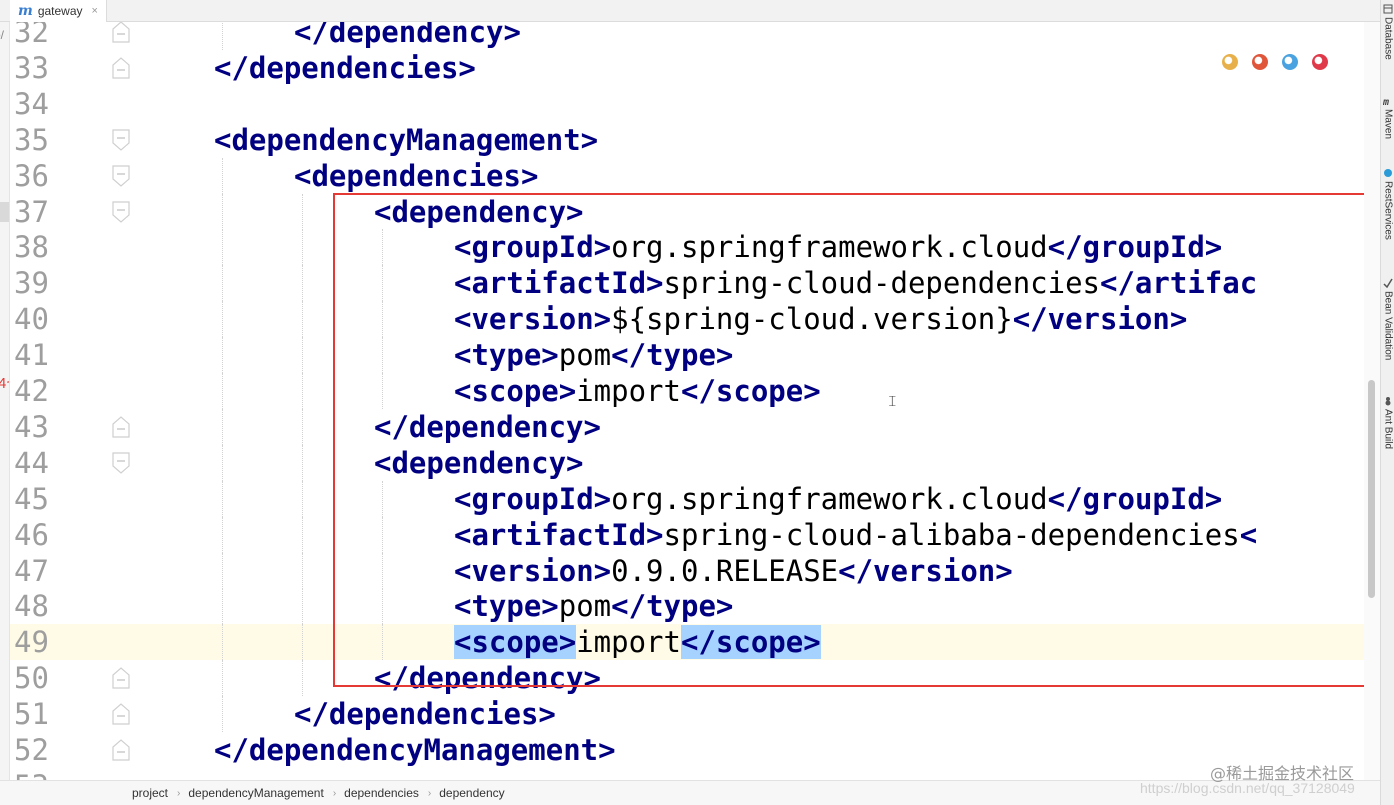  Describe the element at coordinates (687, 714) in the screenshot. I see `code-line: 51 </dependencies>` at that location.